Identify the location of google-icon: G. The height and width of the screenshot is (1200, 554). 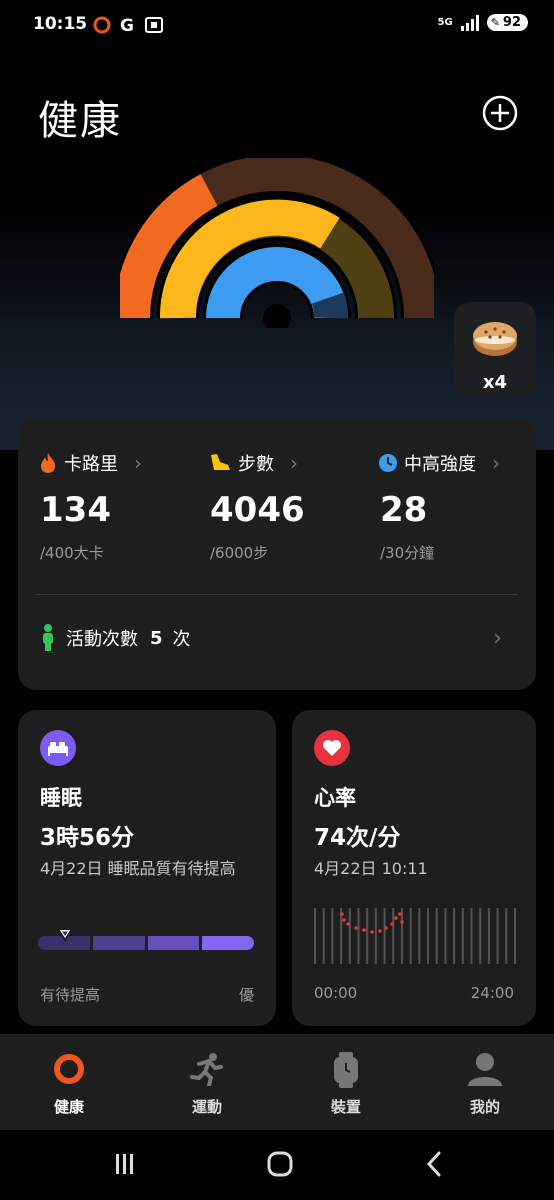
(127, 25).